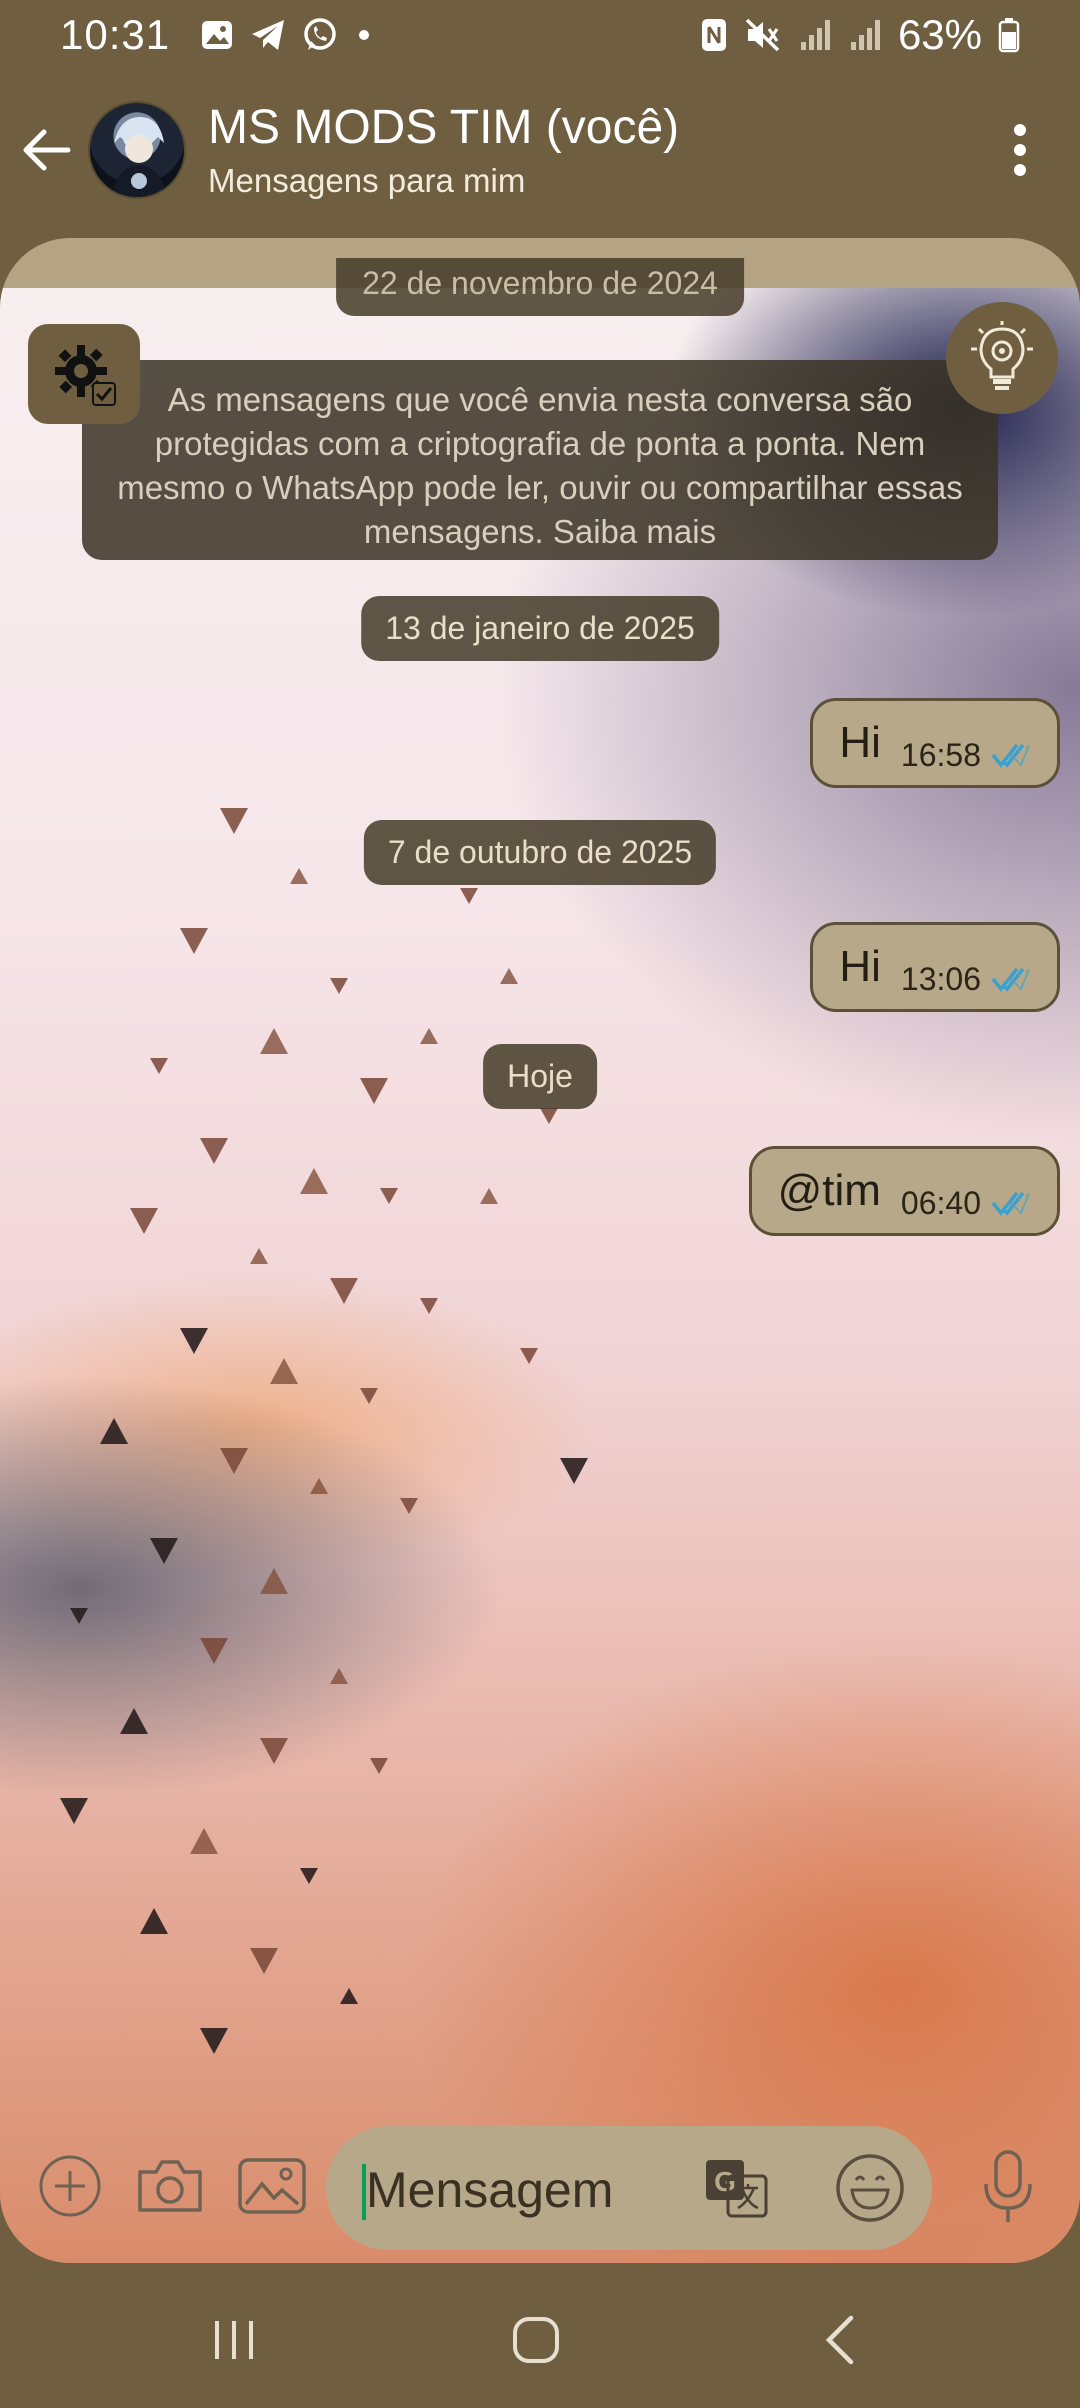 The height and width of the screenshot is (2408, 1080). I want to click on more-options-button, so click(1020, 150).